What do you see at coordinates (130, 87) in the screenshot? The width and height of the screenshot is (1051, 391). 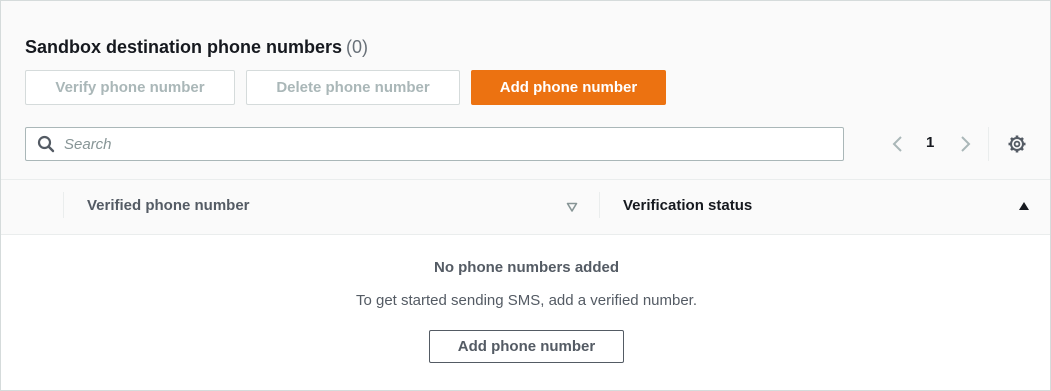 I see `verify-phone-button: Verify phone number` at bounding box center [130, 87].